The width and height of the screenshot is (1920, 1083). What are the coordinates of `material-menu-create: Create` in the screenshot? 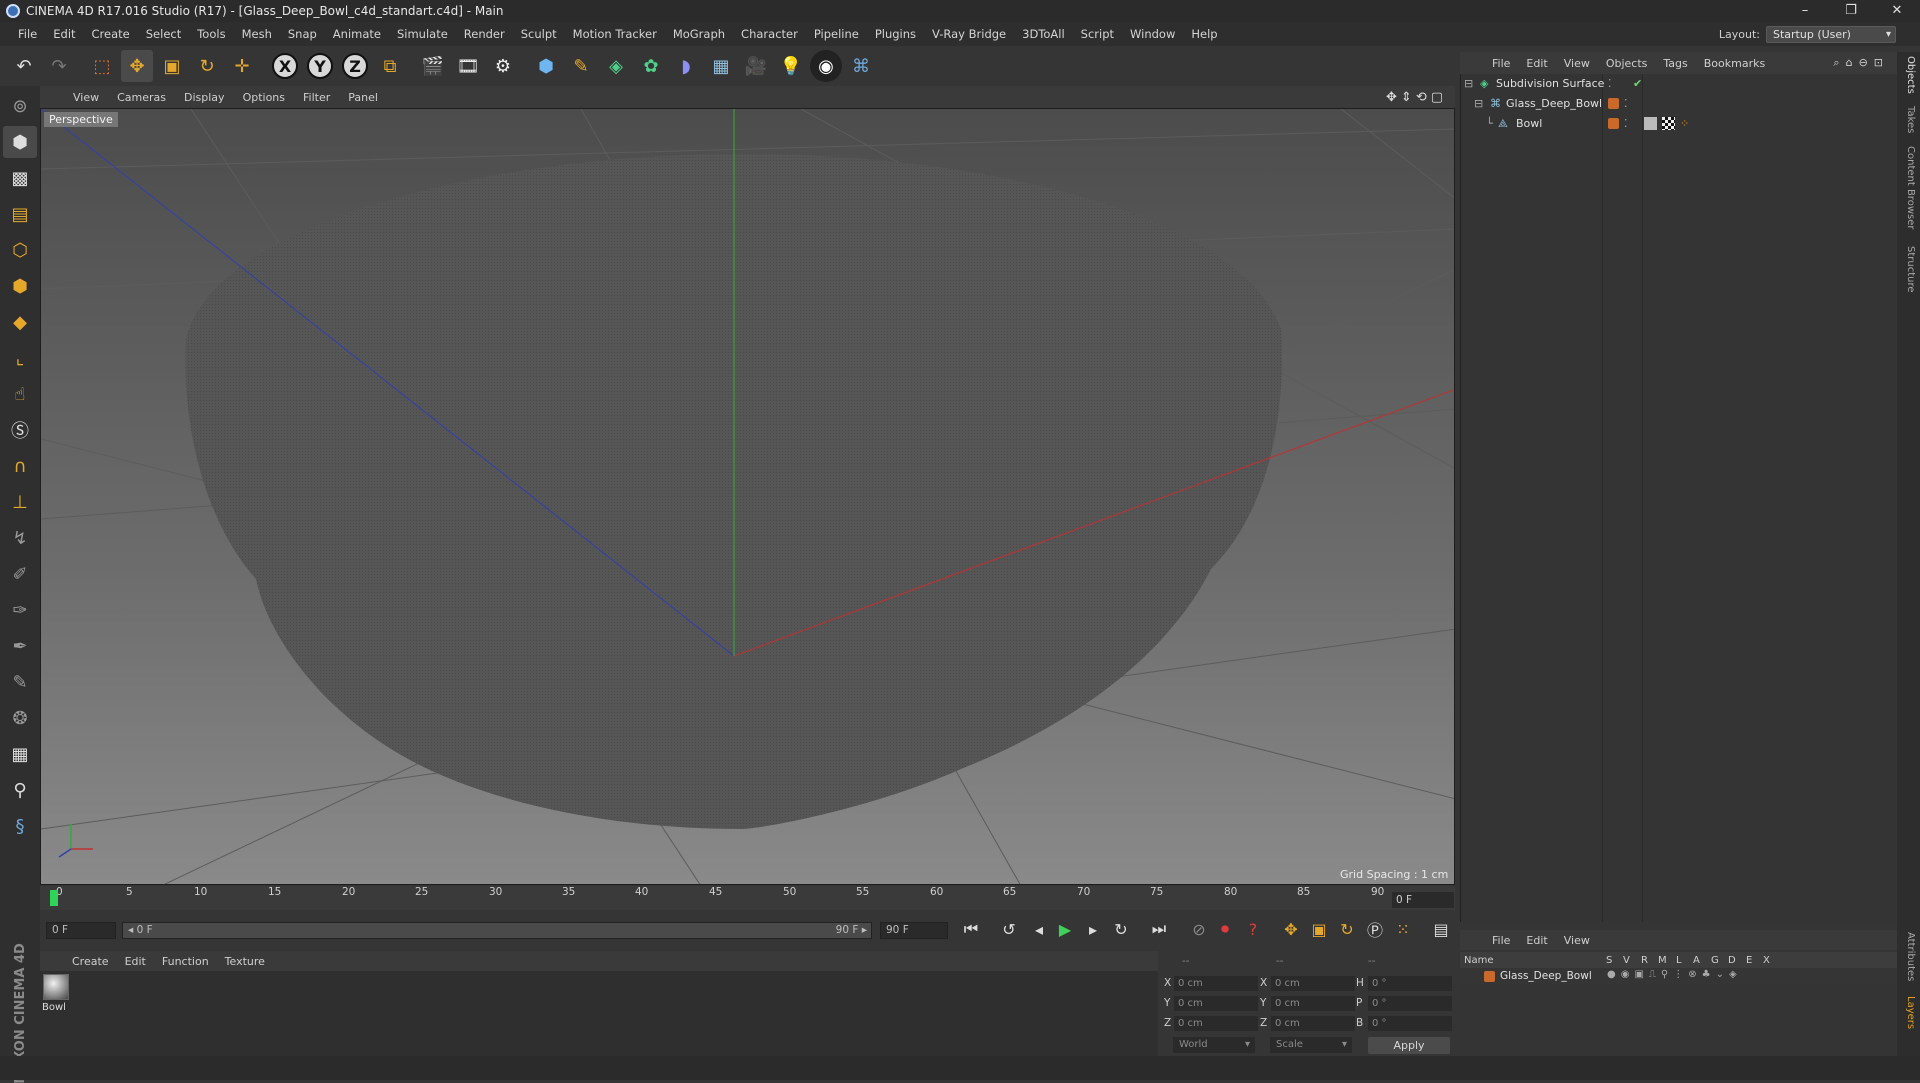 It's located at (90, 961).